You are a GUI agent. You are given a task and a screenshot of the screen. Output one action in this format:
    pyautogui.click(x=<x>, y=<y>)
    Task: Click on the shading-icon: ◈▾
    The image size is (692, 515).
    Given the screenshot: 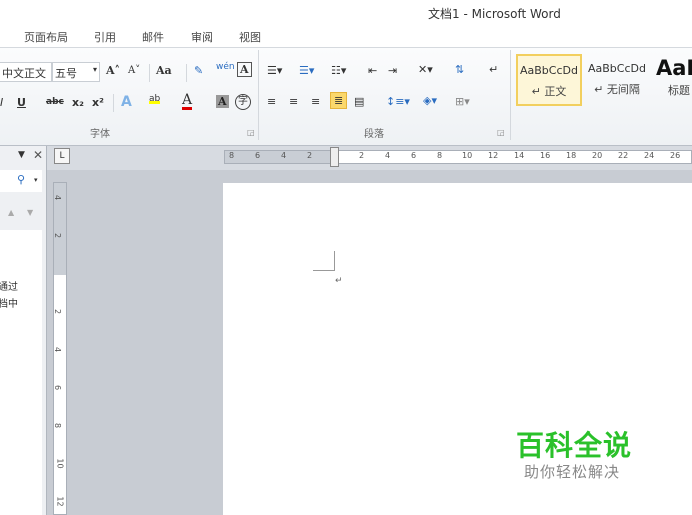 What is the action you would take?
    pyautogui.click(x=430, y=100)
    